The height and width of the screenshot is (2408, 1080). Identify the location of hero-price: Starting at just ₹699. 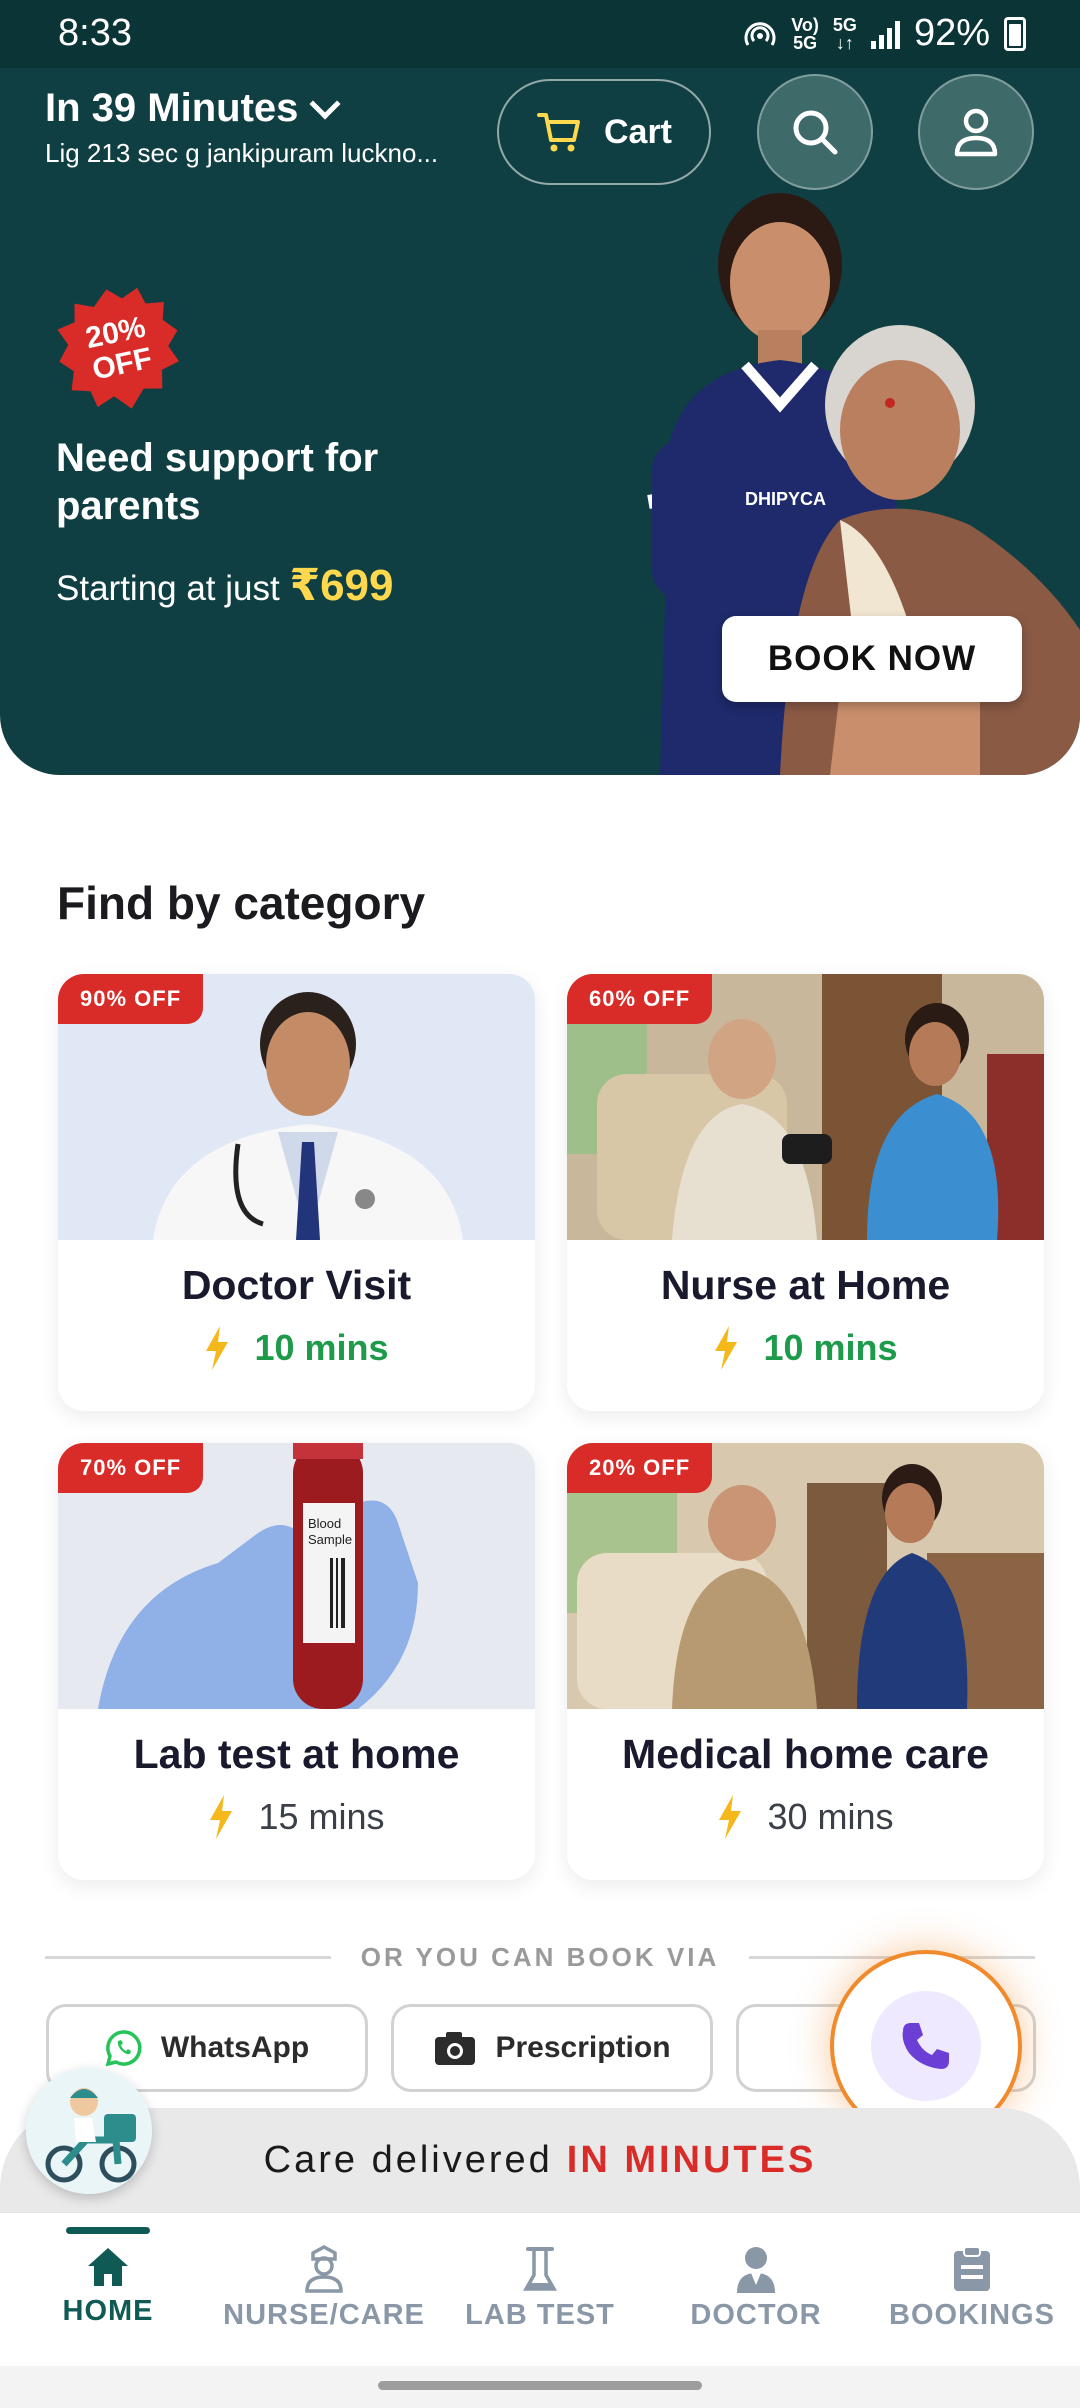
(225, 585).